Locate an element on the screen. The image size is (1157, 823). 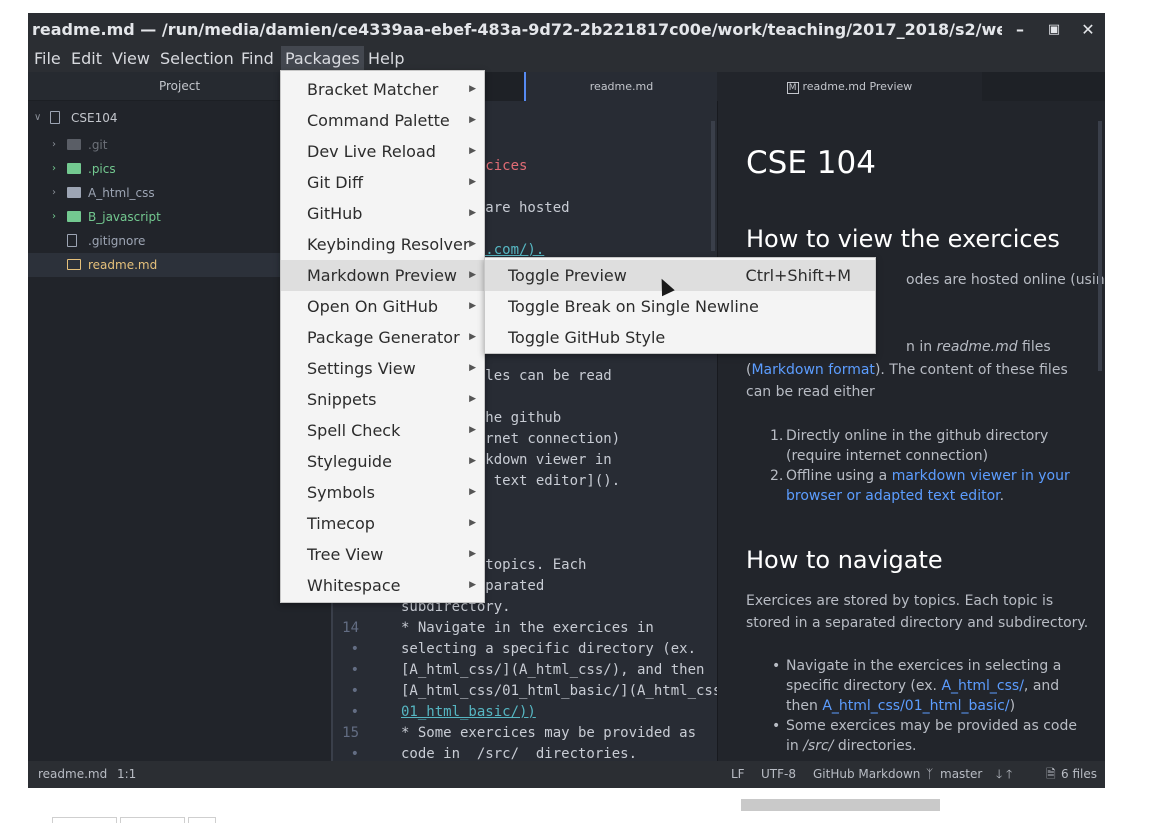
menu-selection: Selection is located at coordinates (197, 59).